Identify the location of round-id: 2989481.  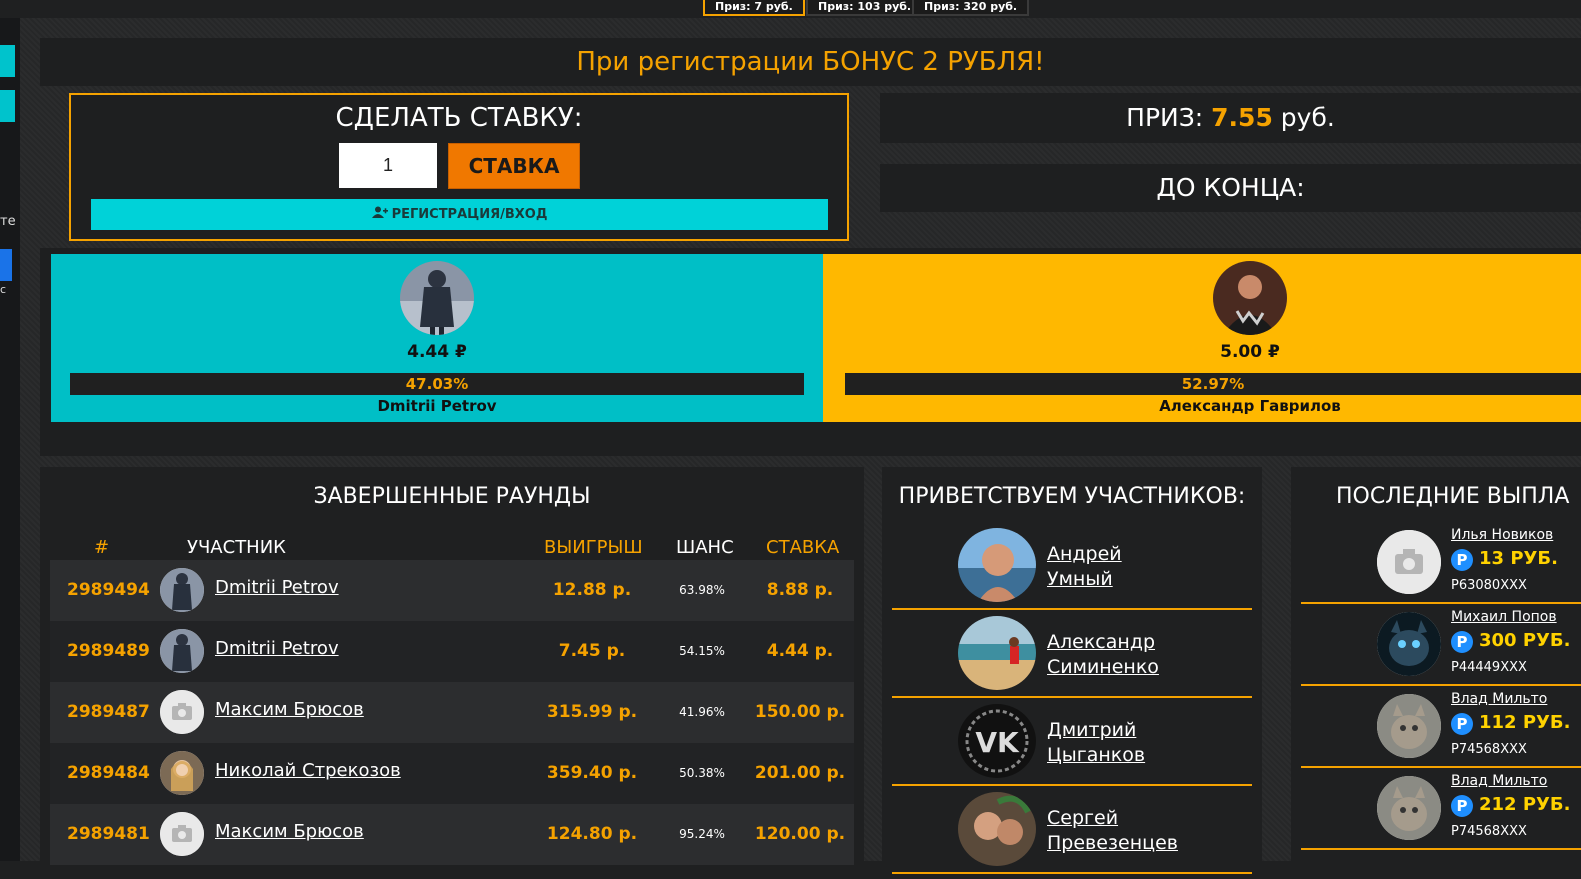
(108, 834).